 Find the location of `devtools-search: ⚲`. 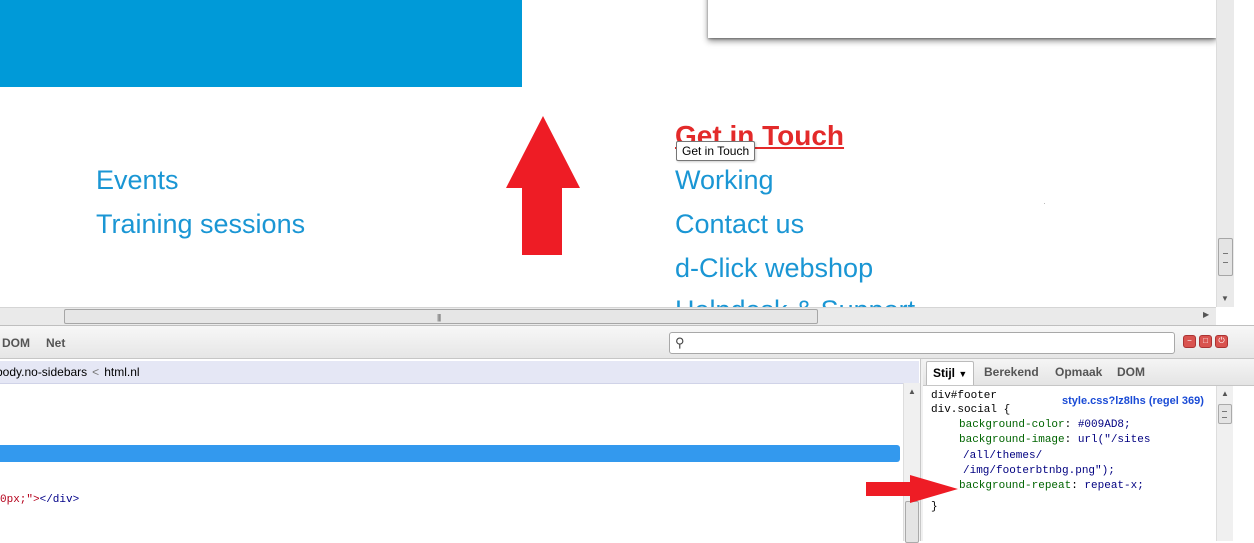

devtools-search: ⚲ is located at coordinates (922, 343).